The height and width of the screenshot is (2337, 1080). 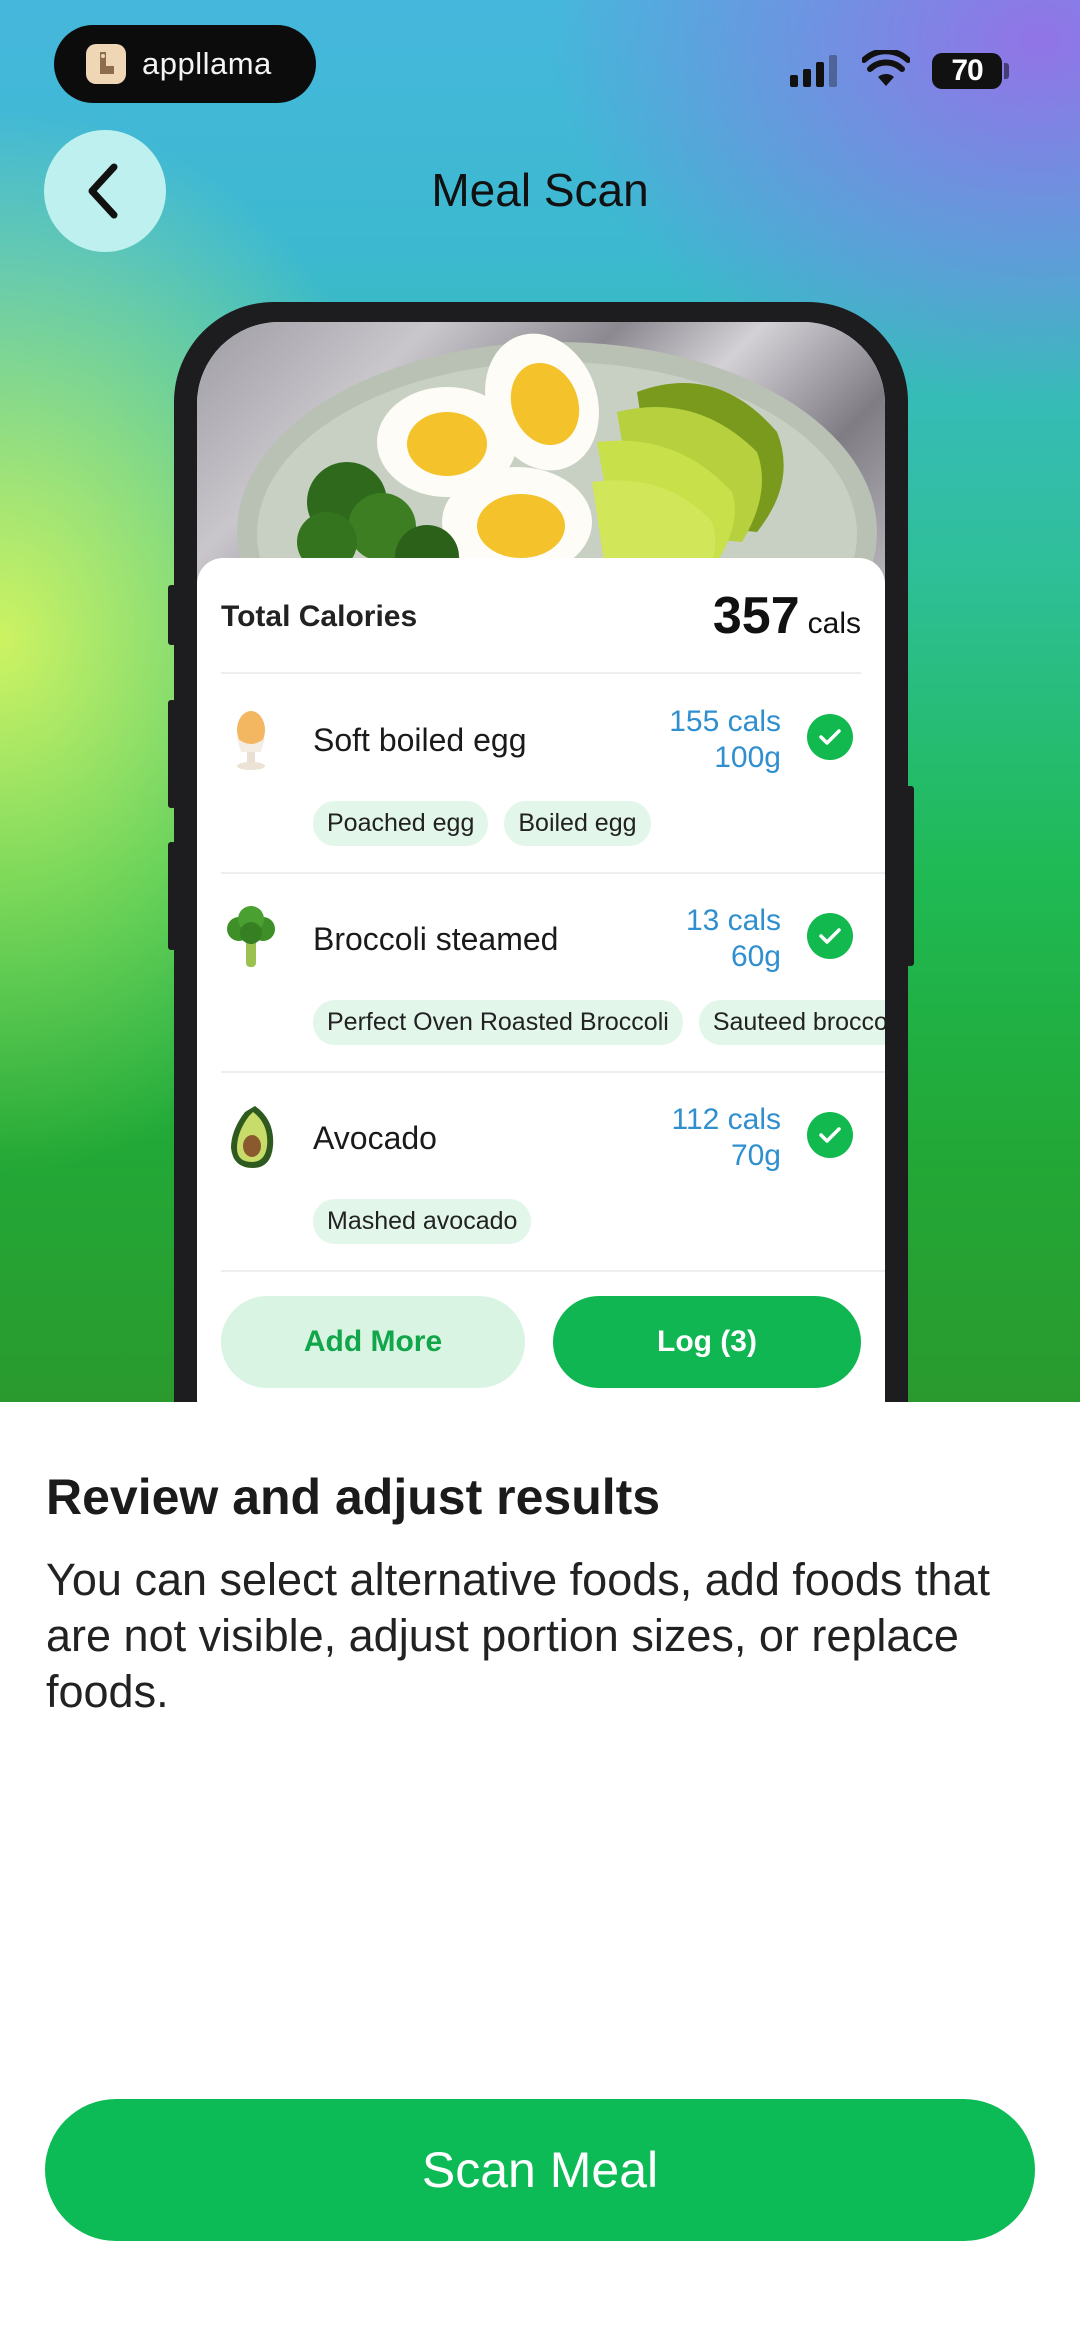 What do you see at coordinates (726, 1138) in the screenshot?
I see `food-calories: 112 cals 70g` at bounding box center [726, 1138].